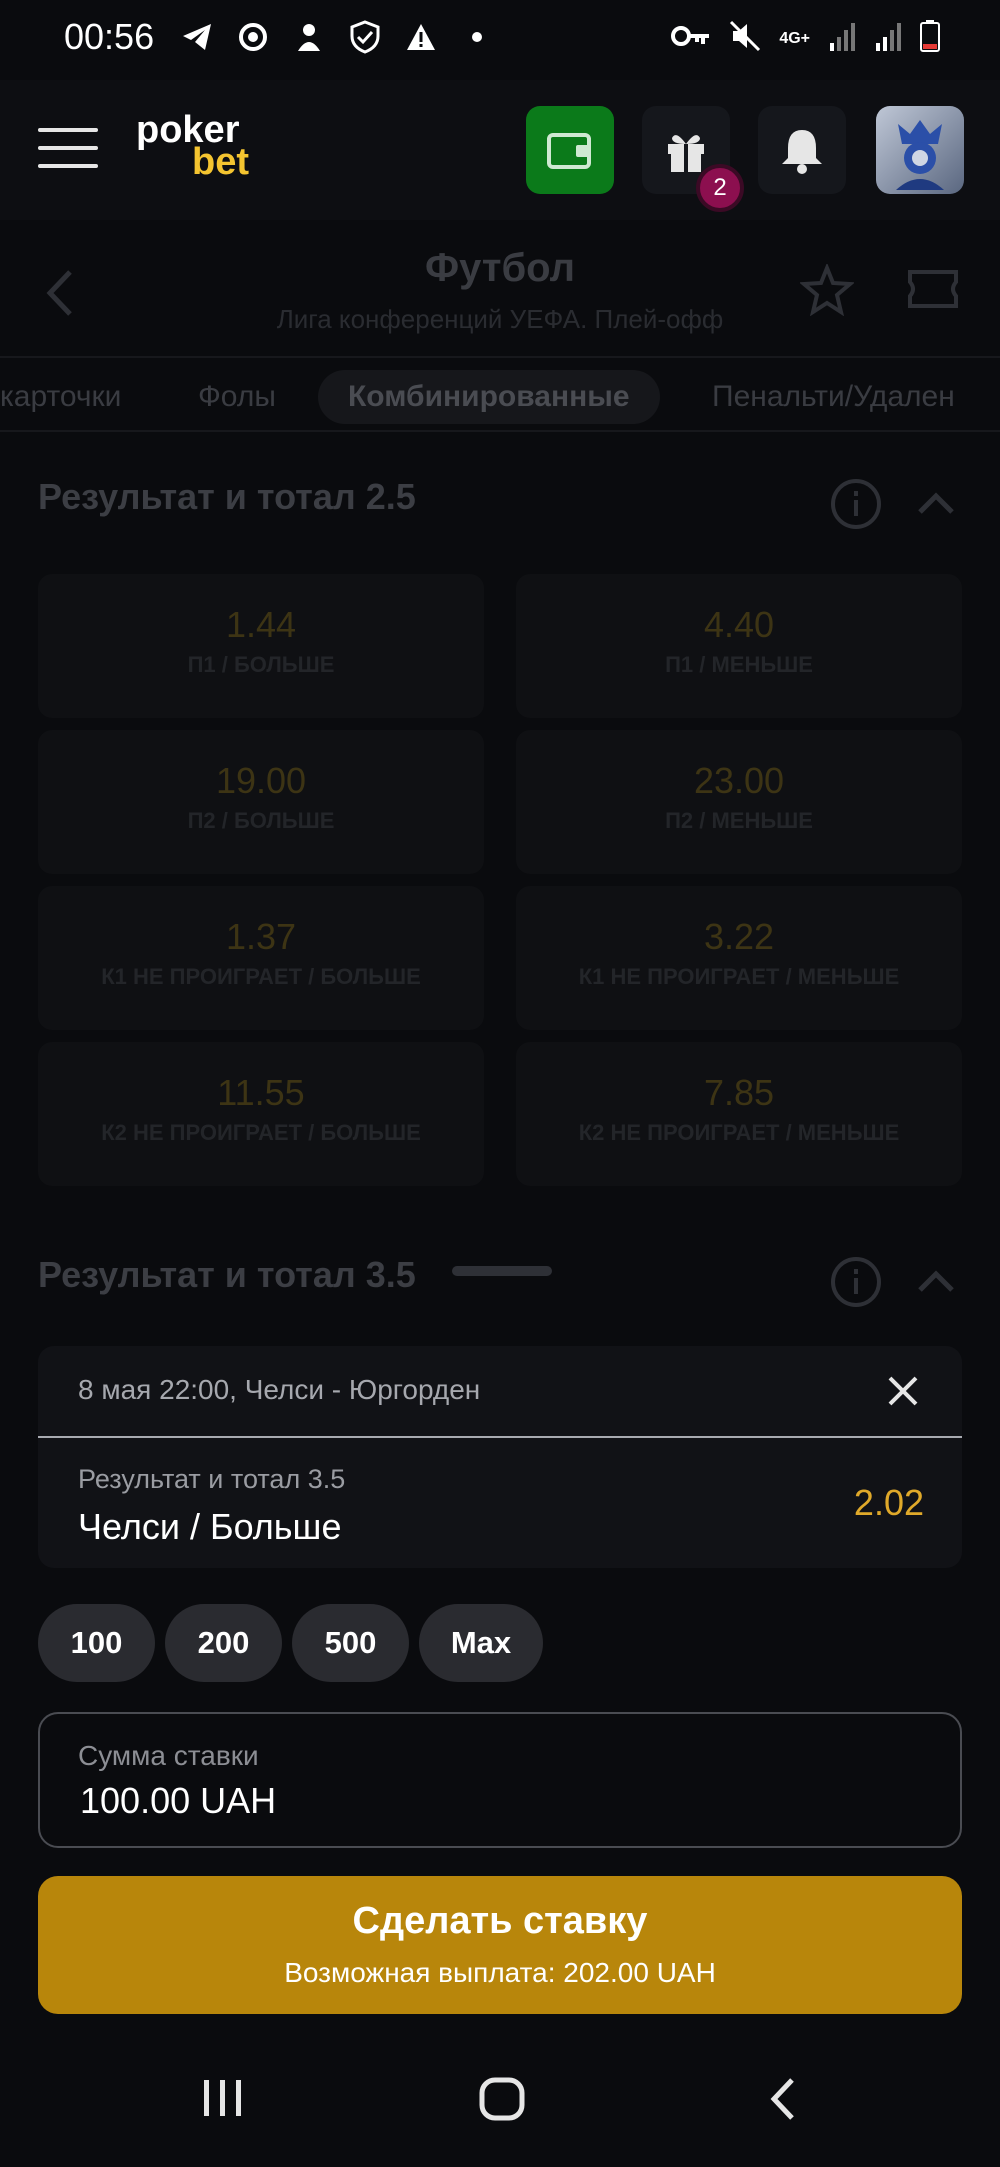 This screenshot has width=1000, height=2167. I want to click on odd-button: 3.22 К1 НЕ ПРОИГРАЕТ / МЕНЬШЕ, so click(739, 958).